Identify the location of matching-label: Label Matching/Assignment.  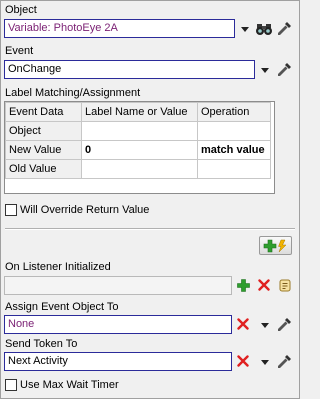
(73, 93).